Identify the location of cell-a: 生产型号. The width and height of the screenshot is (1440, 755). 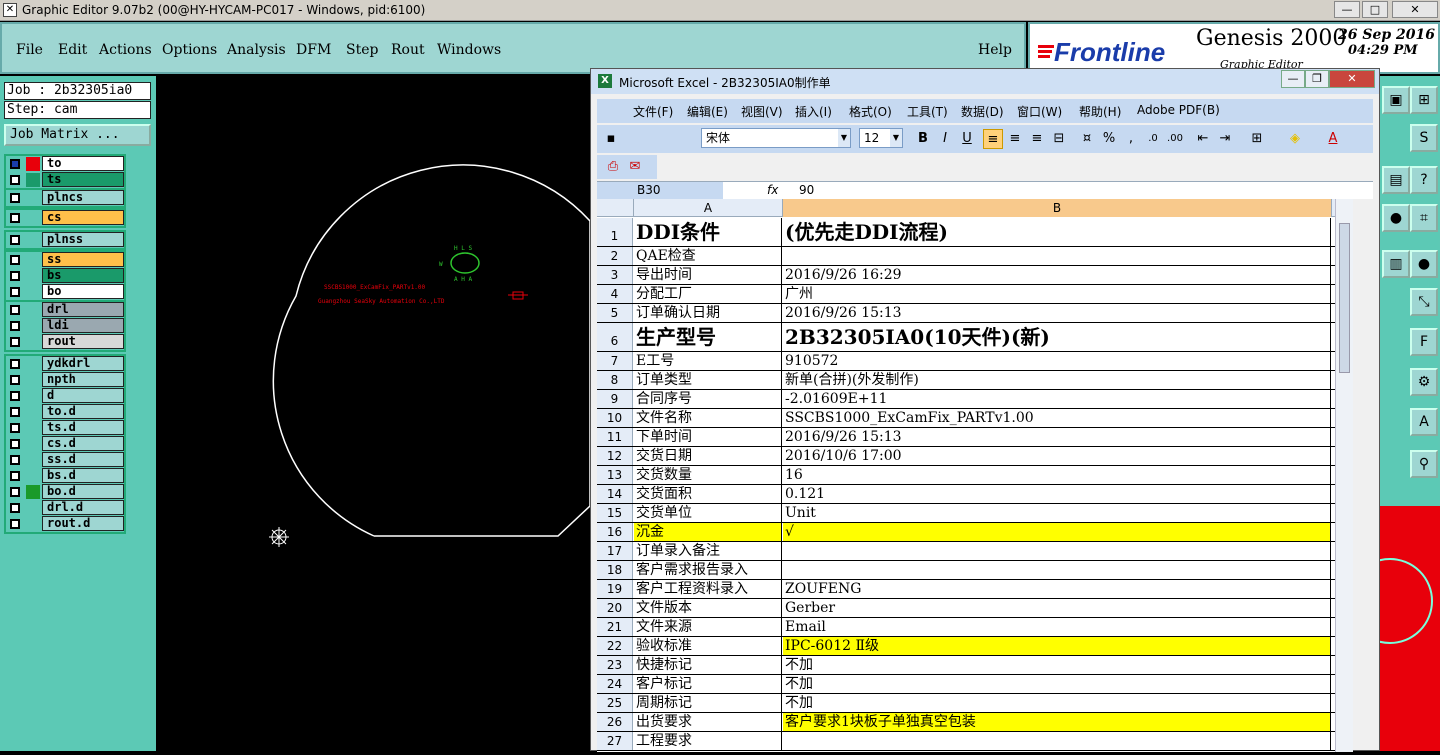
(708, 337).